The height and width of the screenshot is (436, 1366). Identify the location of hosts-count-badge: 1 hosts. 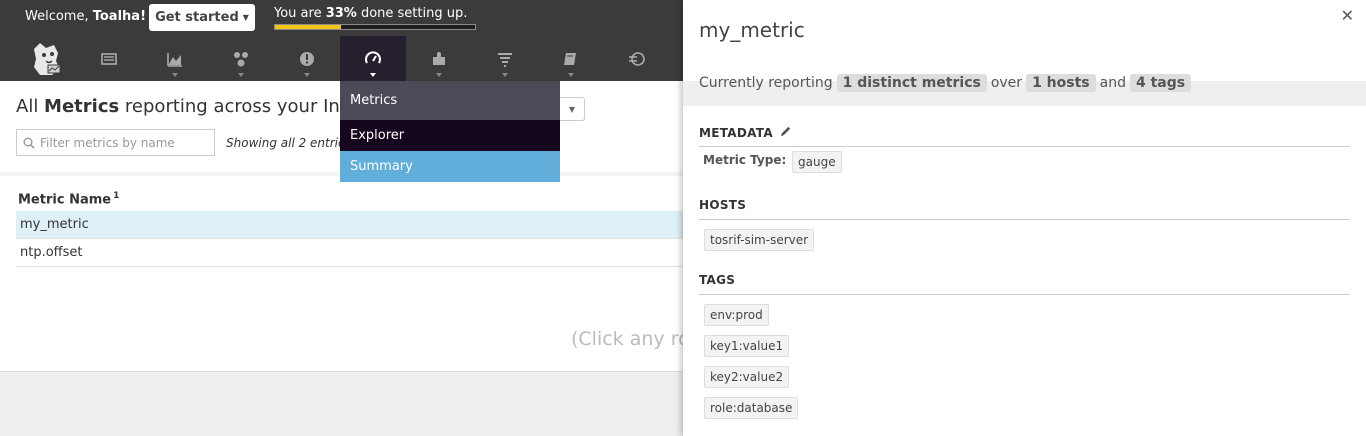
(1061, 83).